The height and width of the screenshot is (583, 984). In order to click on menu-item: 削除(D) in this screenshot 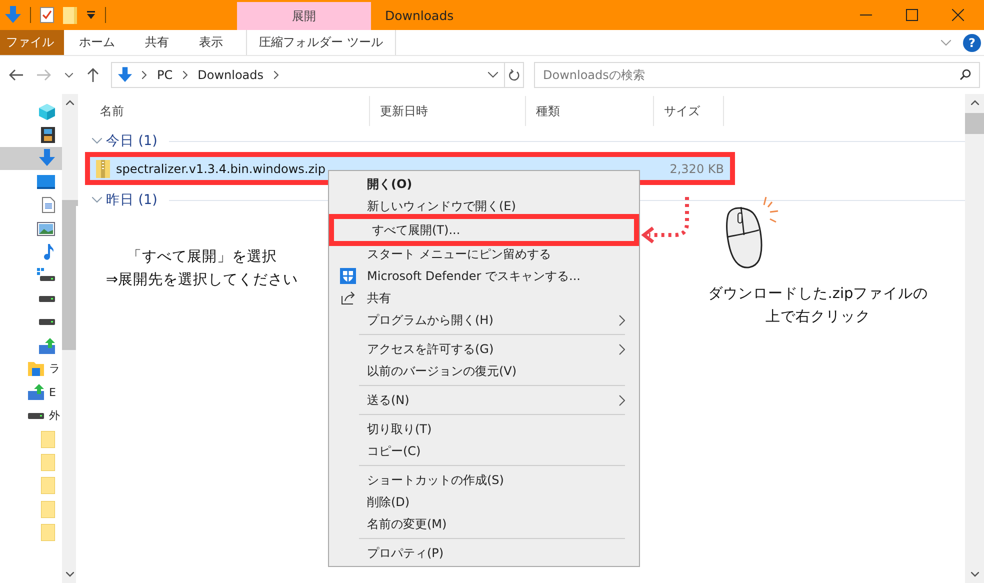, I will do `click(484, 502)`.